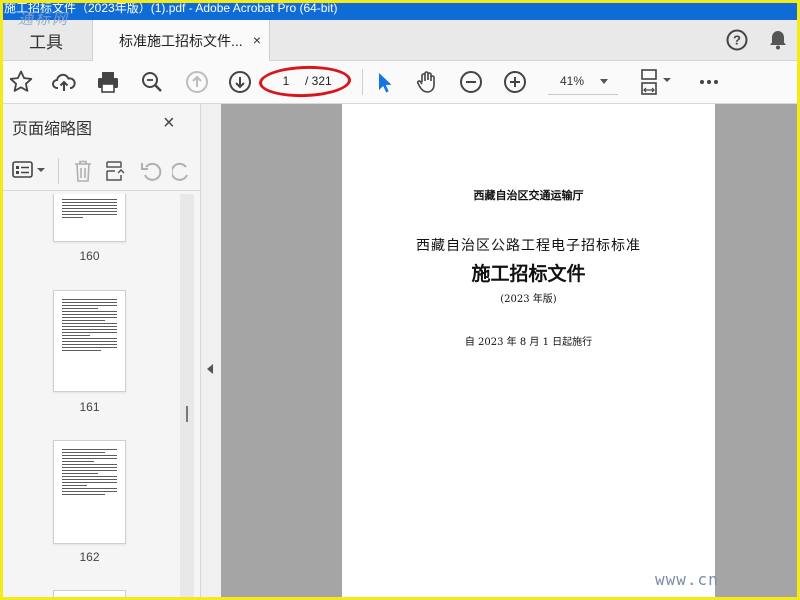 This screenshot has height=600, width=800. I want to click on chevron-down-icon, so click(604, 81).